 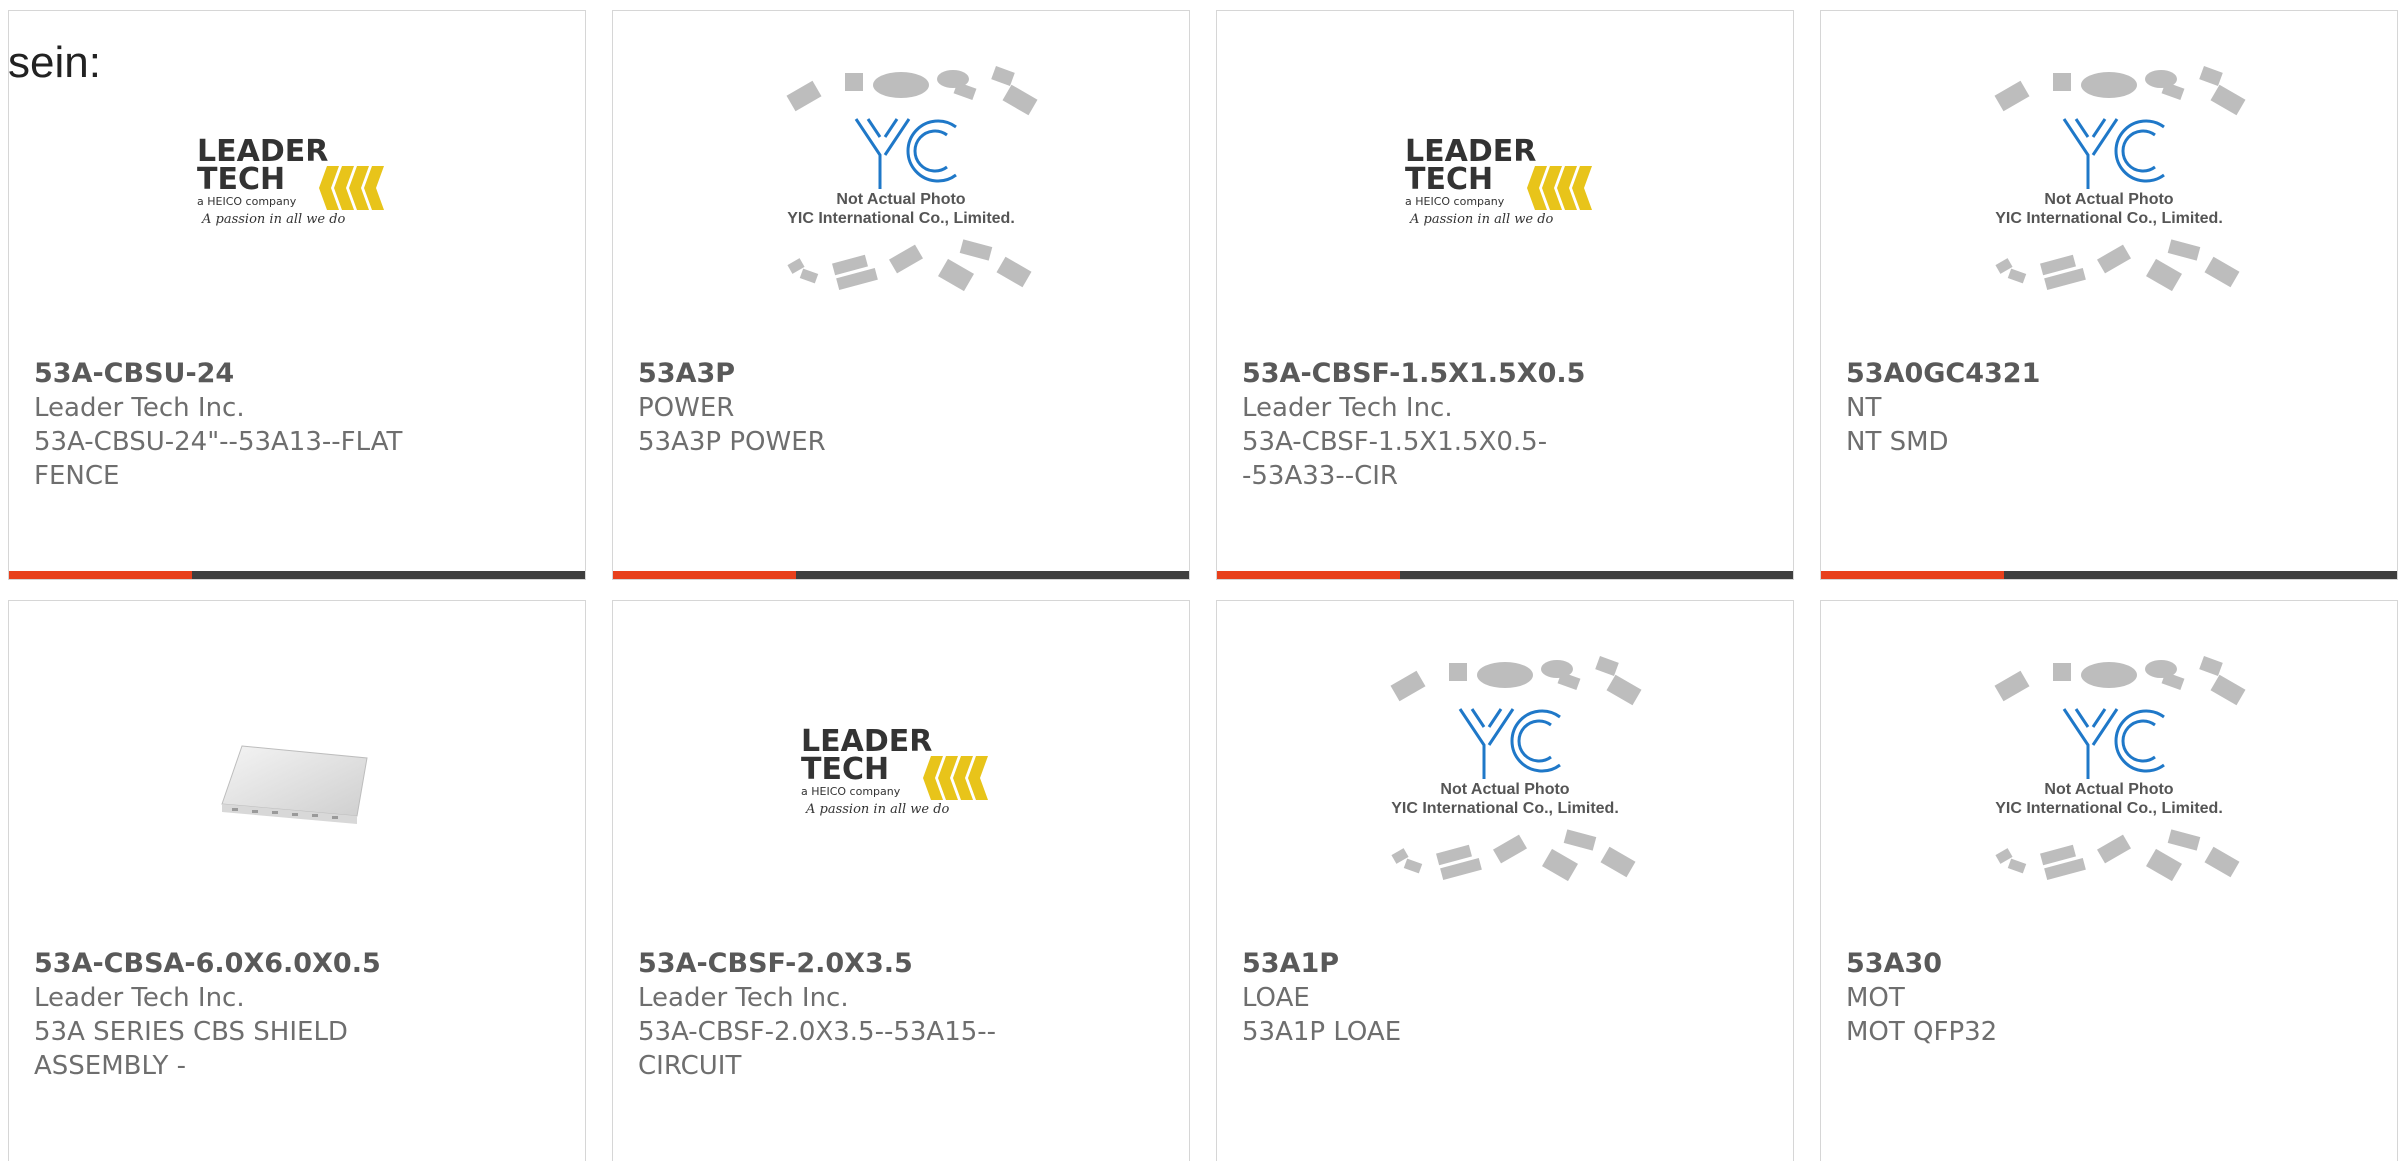 What do you see at coordinates (817, 1049) in the screenshot?
I see `description: 53A-CBSF-2.0X3.5--53A15--CIRCUIT` at bounding box center [817, 1049].